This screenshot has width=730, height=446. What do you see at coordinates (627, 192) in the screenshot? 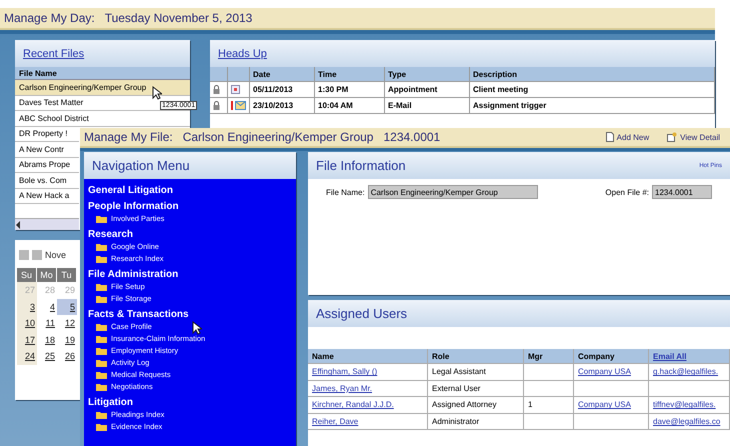
I see `field-label: Open File #:` at bounding box center [627, 192].